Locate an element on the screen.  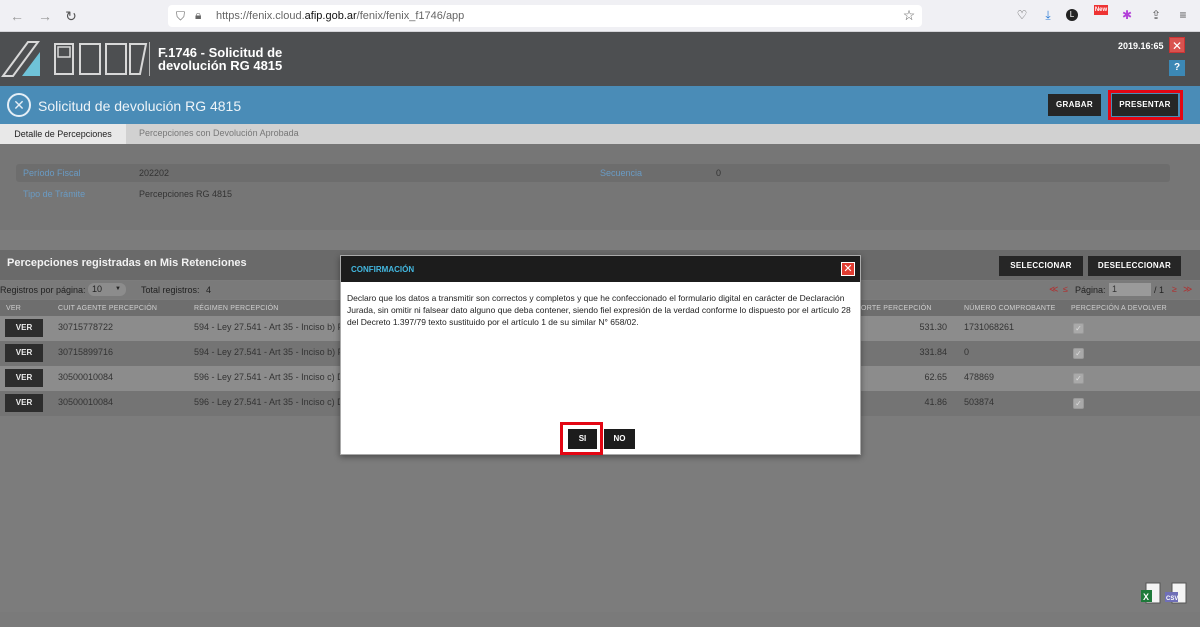
pocket-icon: ♡ is located at coordinates (1022, 15).